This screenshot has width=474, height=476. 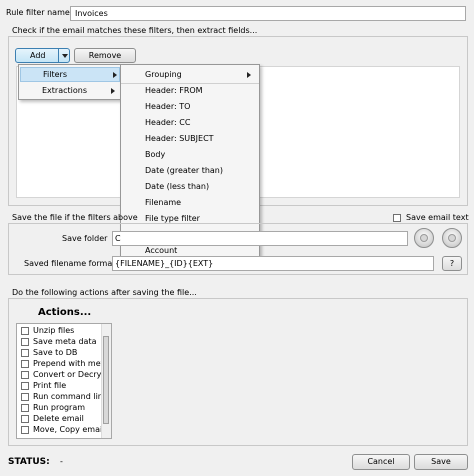 I want to click on save-email-text-checkbox, so click(x=397, y=218).